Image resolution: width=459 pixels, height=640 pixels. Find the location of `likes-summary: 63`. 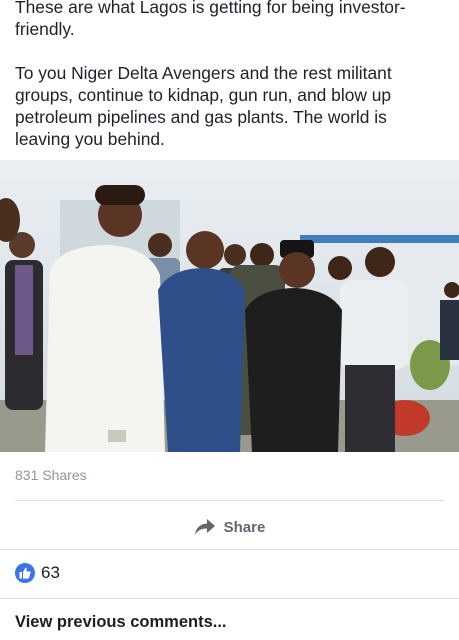

likes-summary: 63 is located at coordinates (37, 573).